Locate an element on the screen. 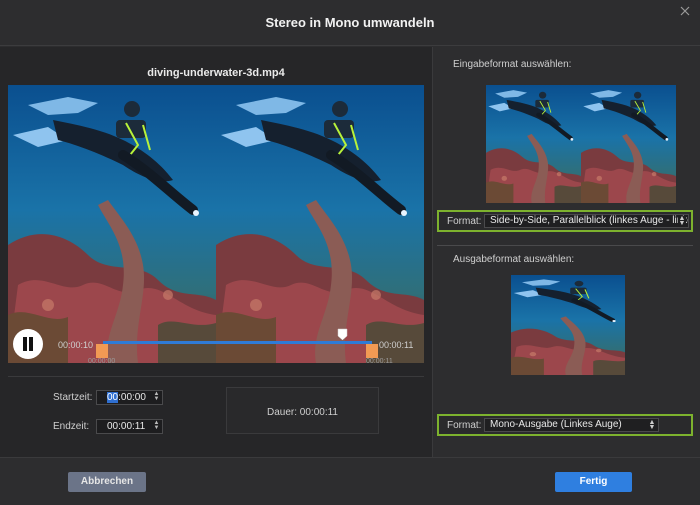 The height and width of the screenshot is (505, 700). input-format-label: Format: is located at coordinates (464, 221).